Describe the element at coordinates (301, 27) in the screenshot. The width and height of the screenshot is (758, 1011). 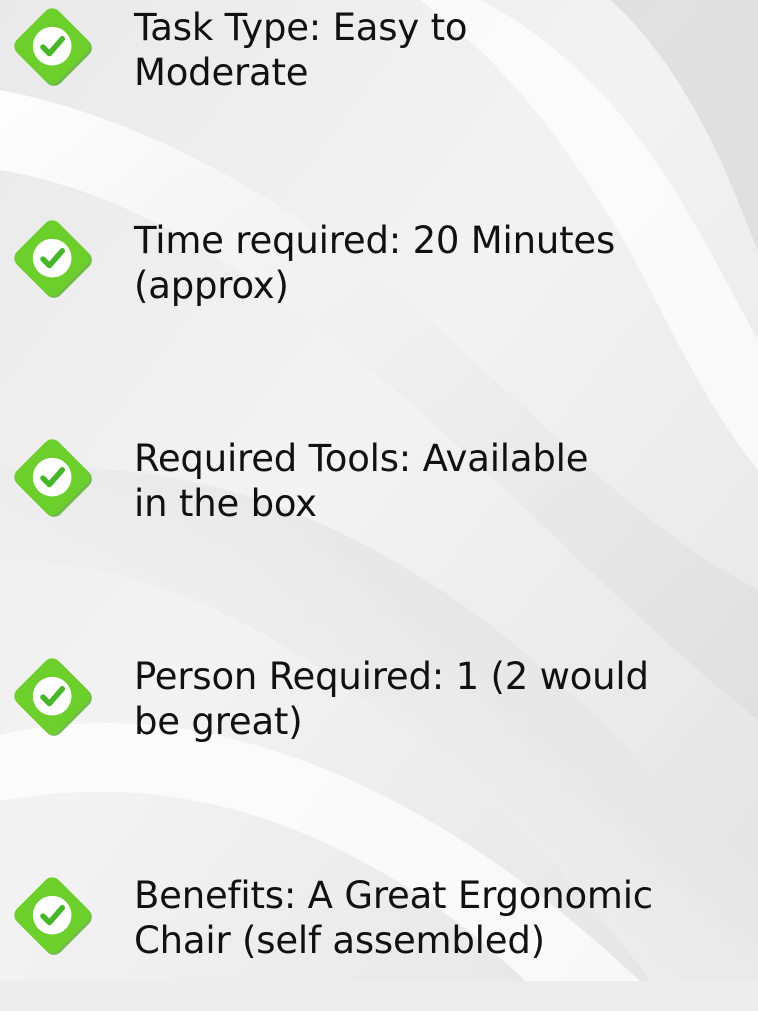
I see `benefit-item-label-line-1: Task Type: Easy to` at that location.